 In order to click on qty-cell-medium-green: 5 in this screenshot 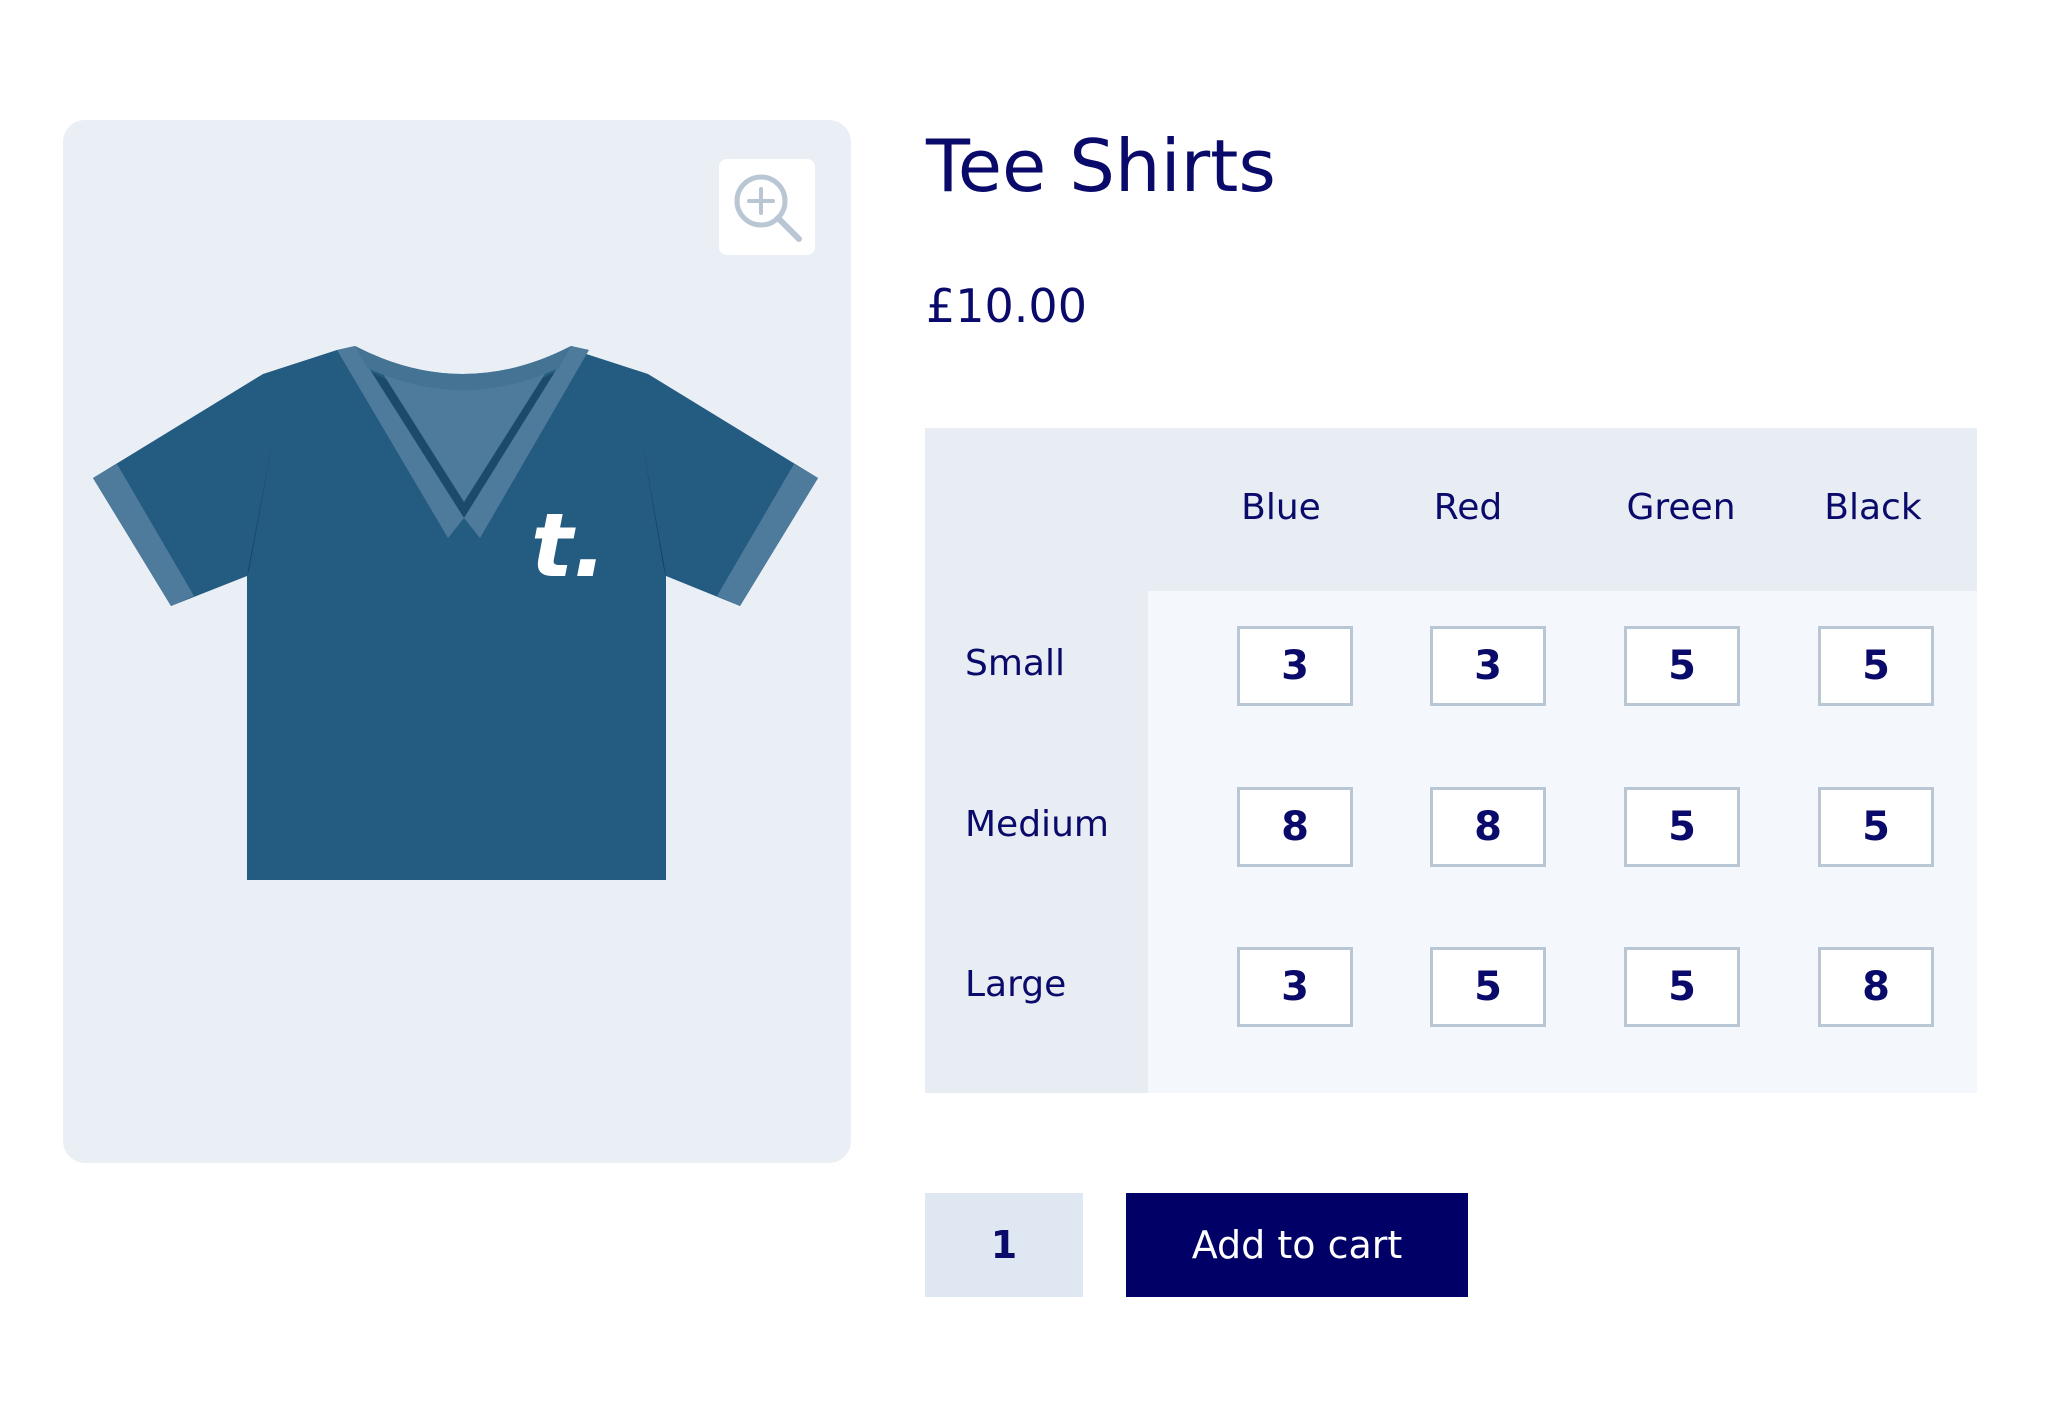, I will do `click(1682, 827)`.